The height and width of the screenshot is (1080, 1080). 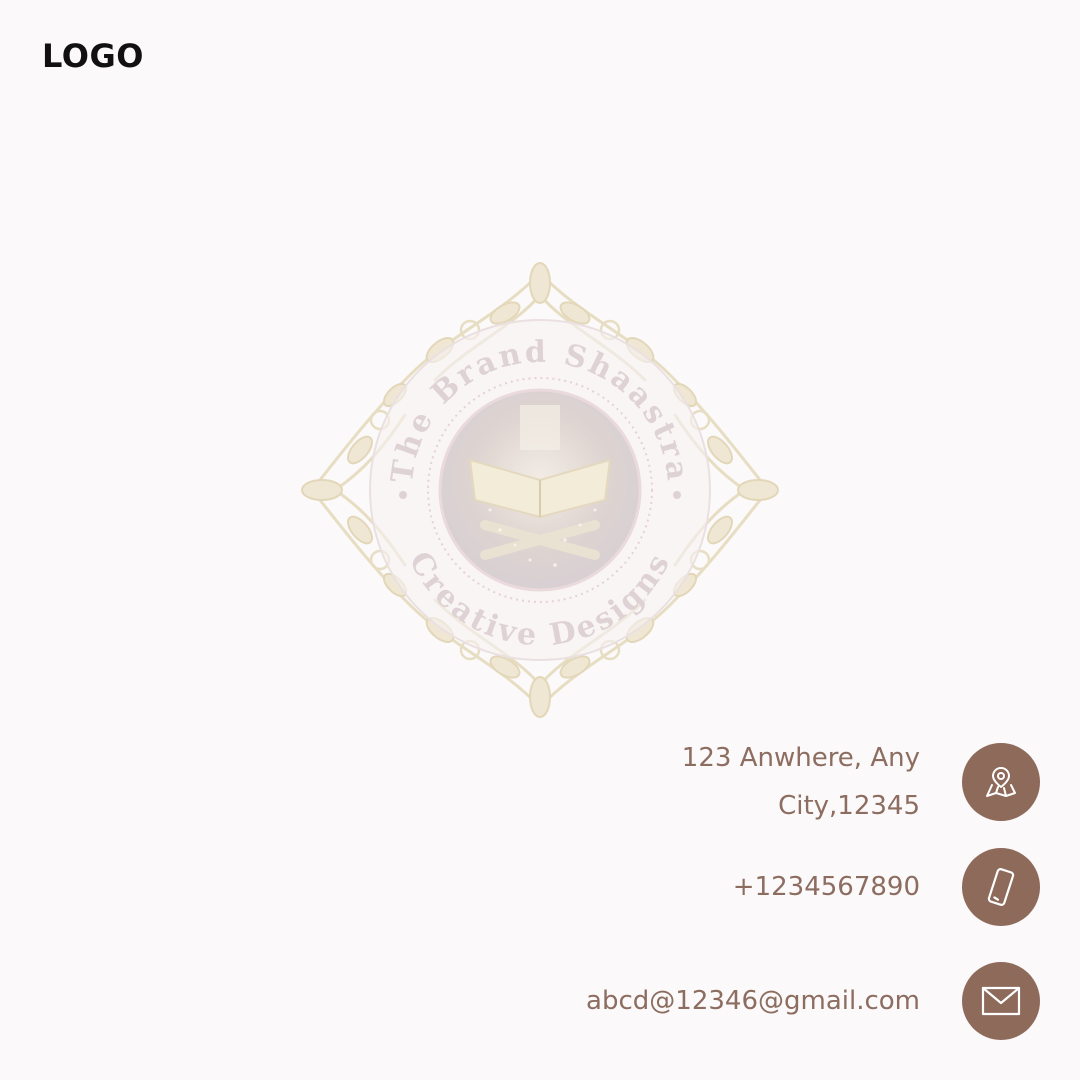 What do you see at coordinates (753, 1001) in the screenshot?
I see `email-text: abcd@12346@gmail.com` at bounding box center [753, 1001].